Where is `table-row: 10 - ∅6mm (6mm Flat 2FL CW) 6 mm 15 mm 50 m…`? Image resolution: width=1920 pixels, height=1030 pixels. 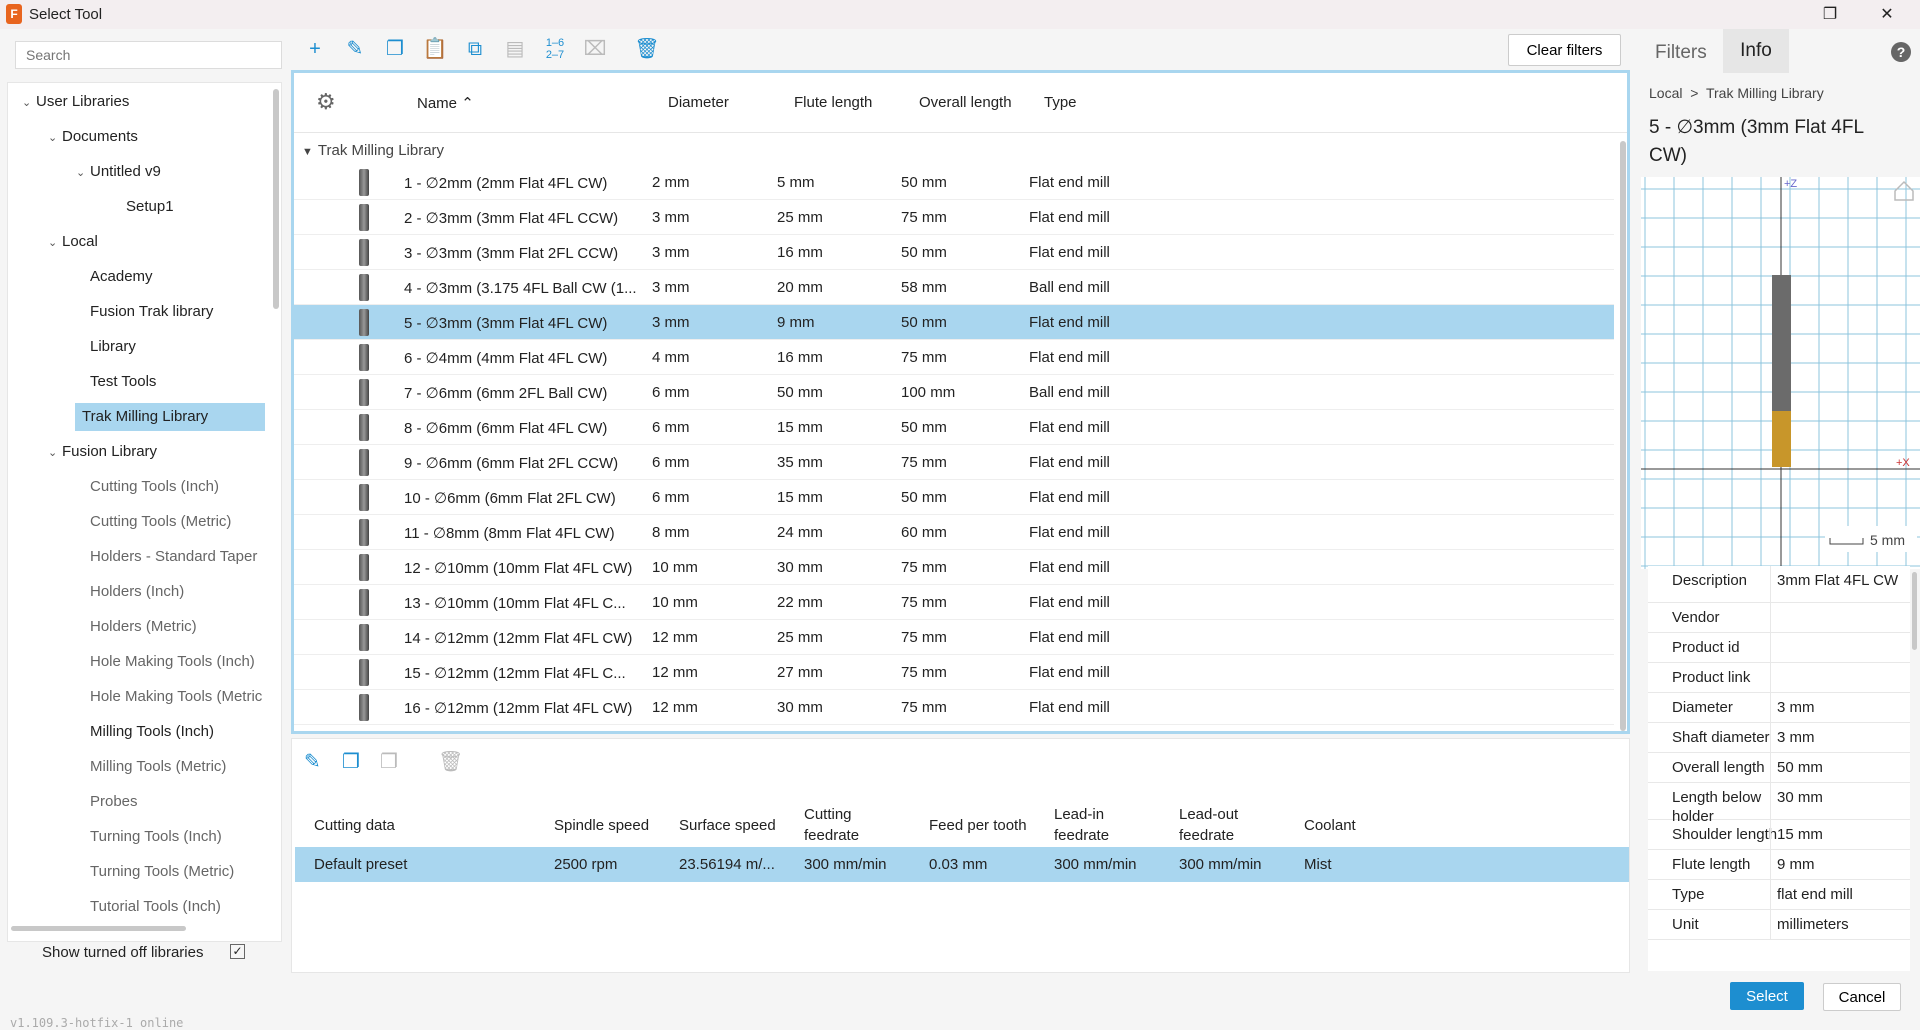
table-row: 10 - ∅6mm (6mm Flat 2FL CW) 6 mm 15 mm 50 m… is located at coordinates (954, 497).